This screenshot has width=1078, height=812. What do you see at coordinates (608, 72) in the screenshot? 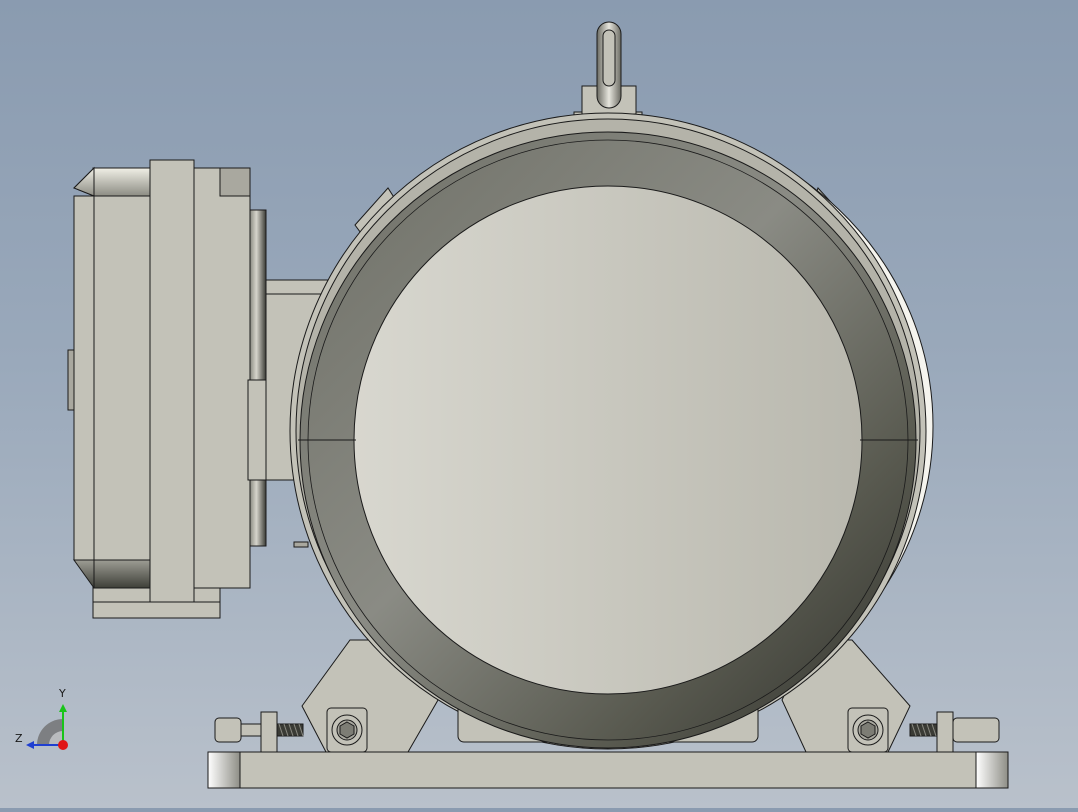
I see `lifting-eye` at bounding box center [608, 72].